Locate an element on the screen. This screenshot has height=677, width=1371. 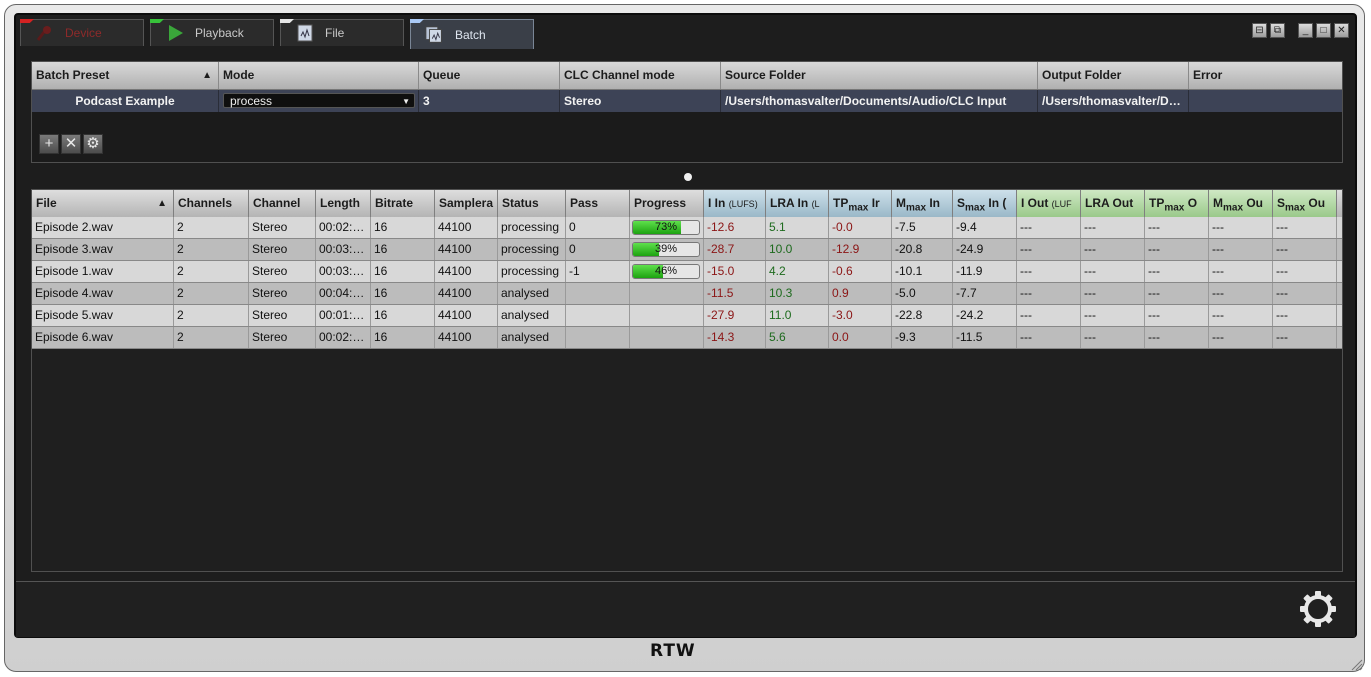
cell-s-in: -24.9 is located at coordinates (985, 249).